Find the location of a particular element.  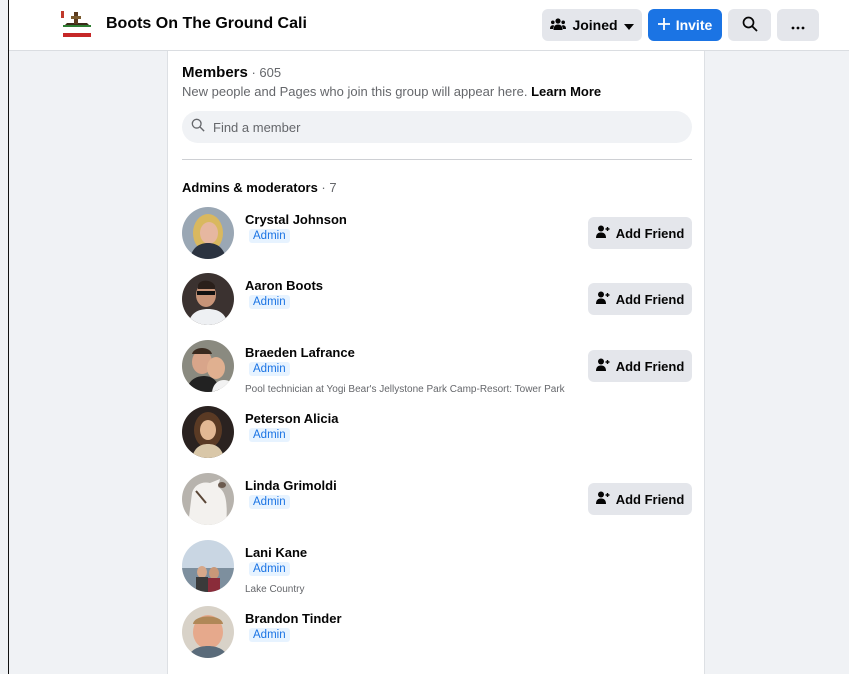

member-name: Aaron Boots is located at coordinates (284, 285).